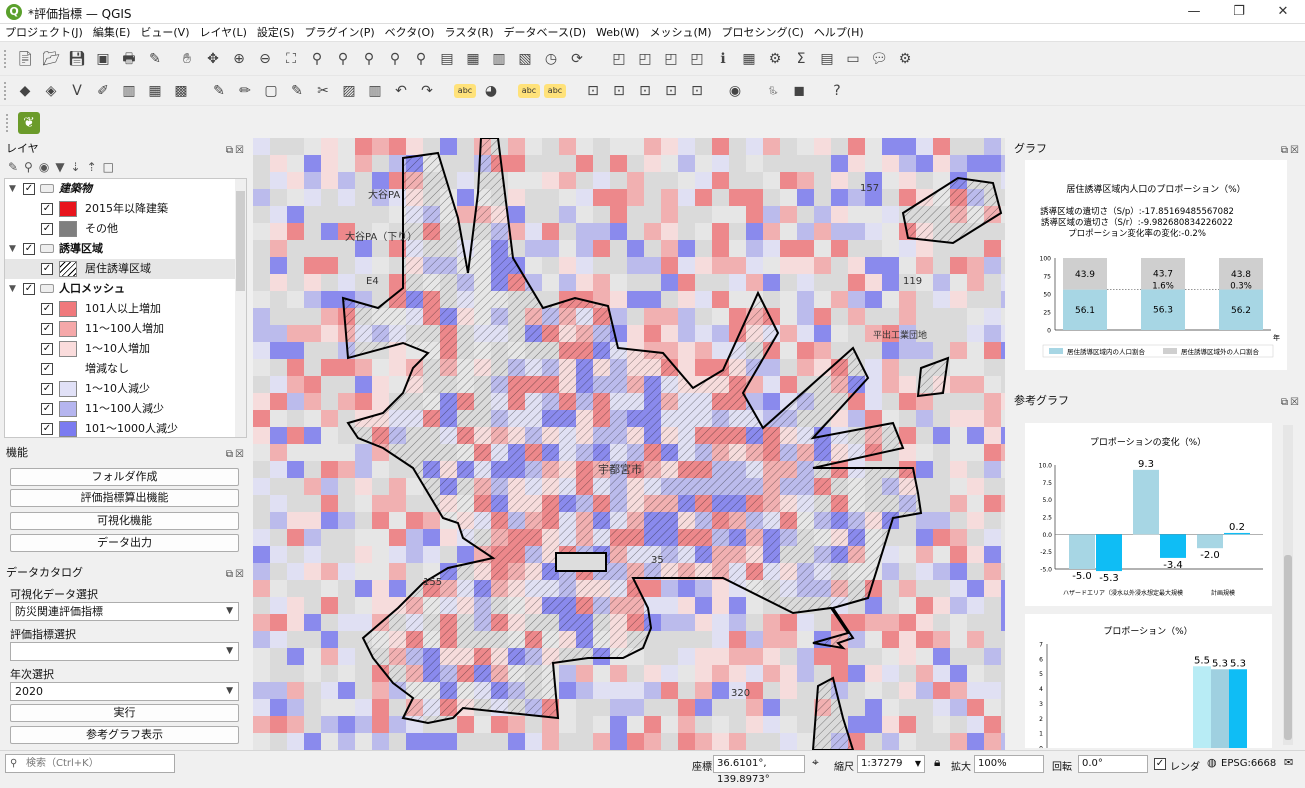 Image resolution: width=1305 pixels, height=788 pixels. I want to click on toolbar-tool-icon: ✐, so click(103, 91).